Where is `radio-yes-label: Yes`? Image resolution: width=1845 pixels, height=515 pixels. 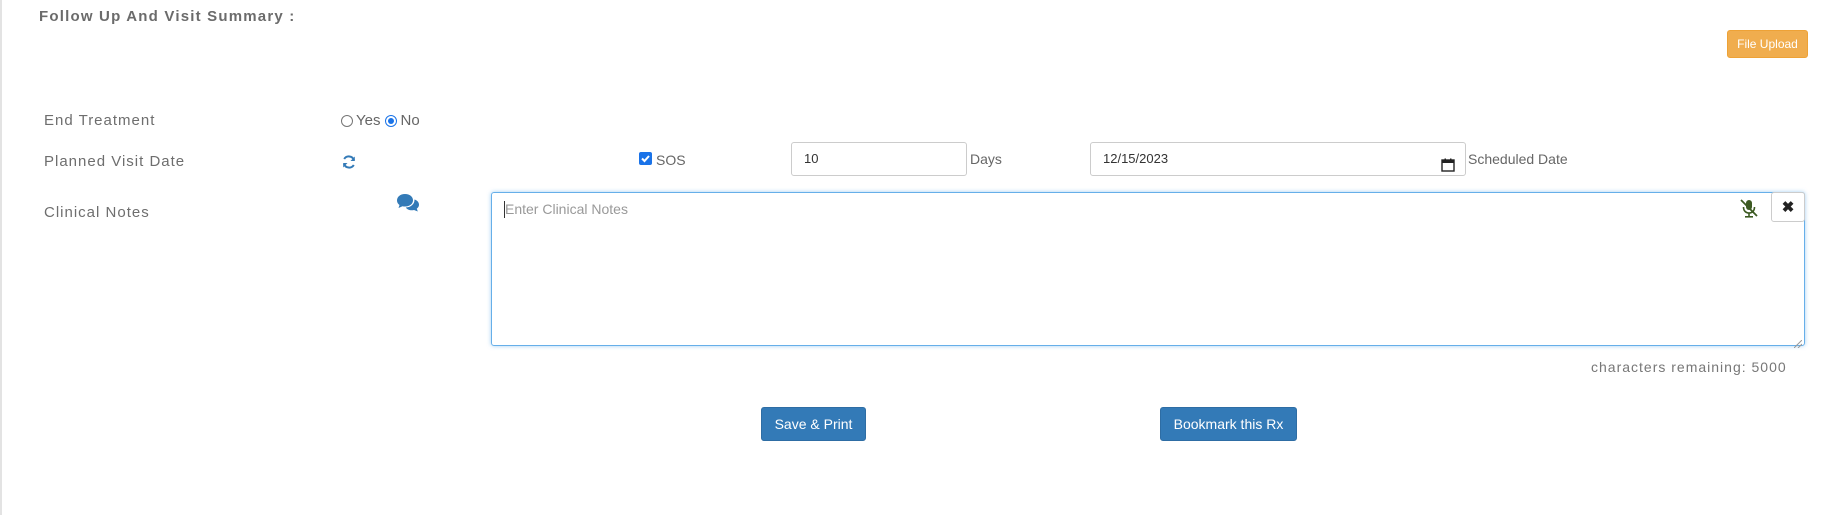 radio-yes-label: Yes is located at coordinates (368, 120).